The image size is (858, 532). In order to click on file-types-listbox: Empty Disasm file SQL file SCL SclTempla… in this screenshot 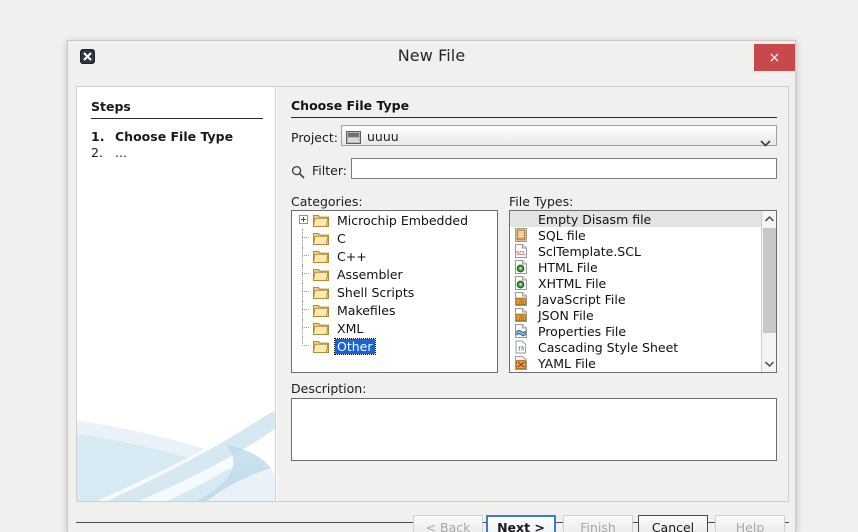, I will do `click(643, 291)`.